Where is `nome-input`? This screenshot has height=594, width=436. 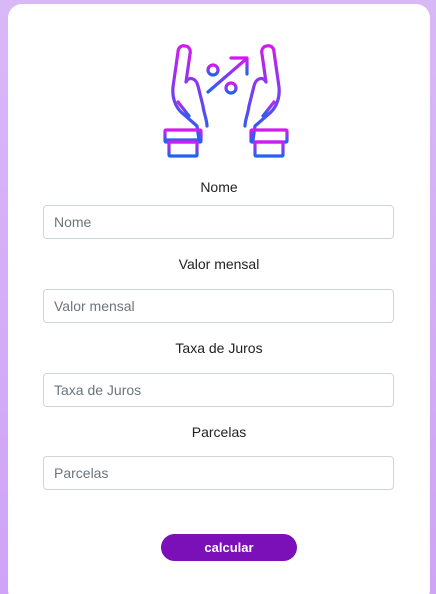
nome-input is located at coordinates (218, 222).